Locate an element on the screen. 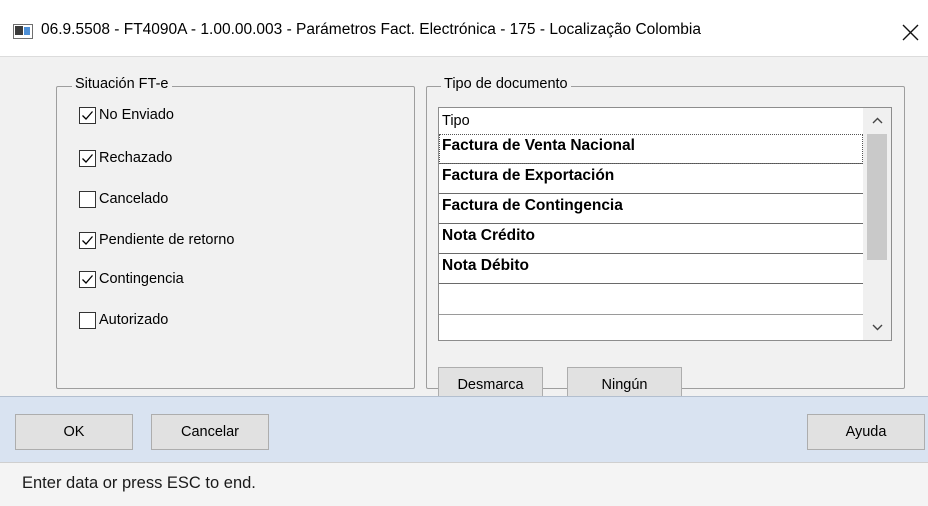 The width and height of the screenshot is (928, 506). close-icon is located at coordinates (910, 32).